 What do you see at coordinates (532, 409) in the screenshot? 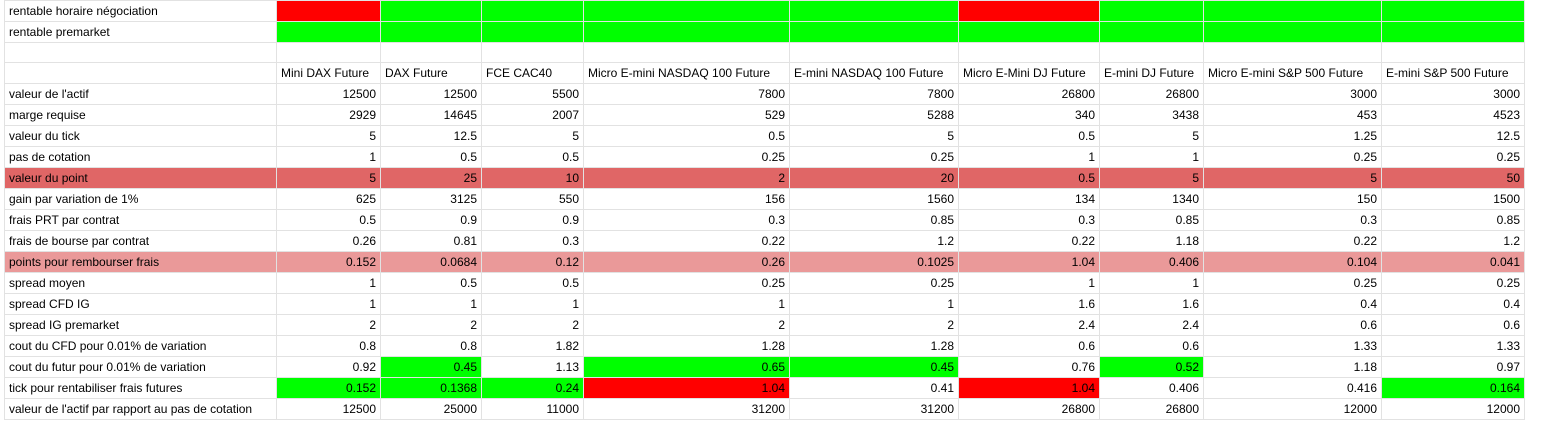
I see `value-cell: 11000` at bounding box center [532, 409].